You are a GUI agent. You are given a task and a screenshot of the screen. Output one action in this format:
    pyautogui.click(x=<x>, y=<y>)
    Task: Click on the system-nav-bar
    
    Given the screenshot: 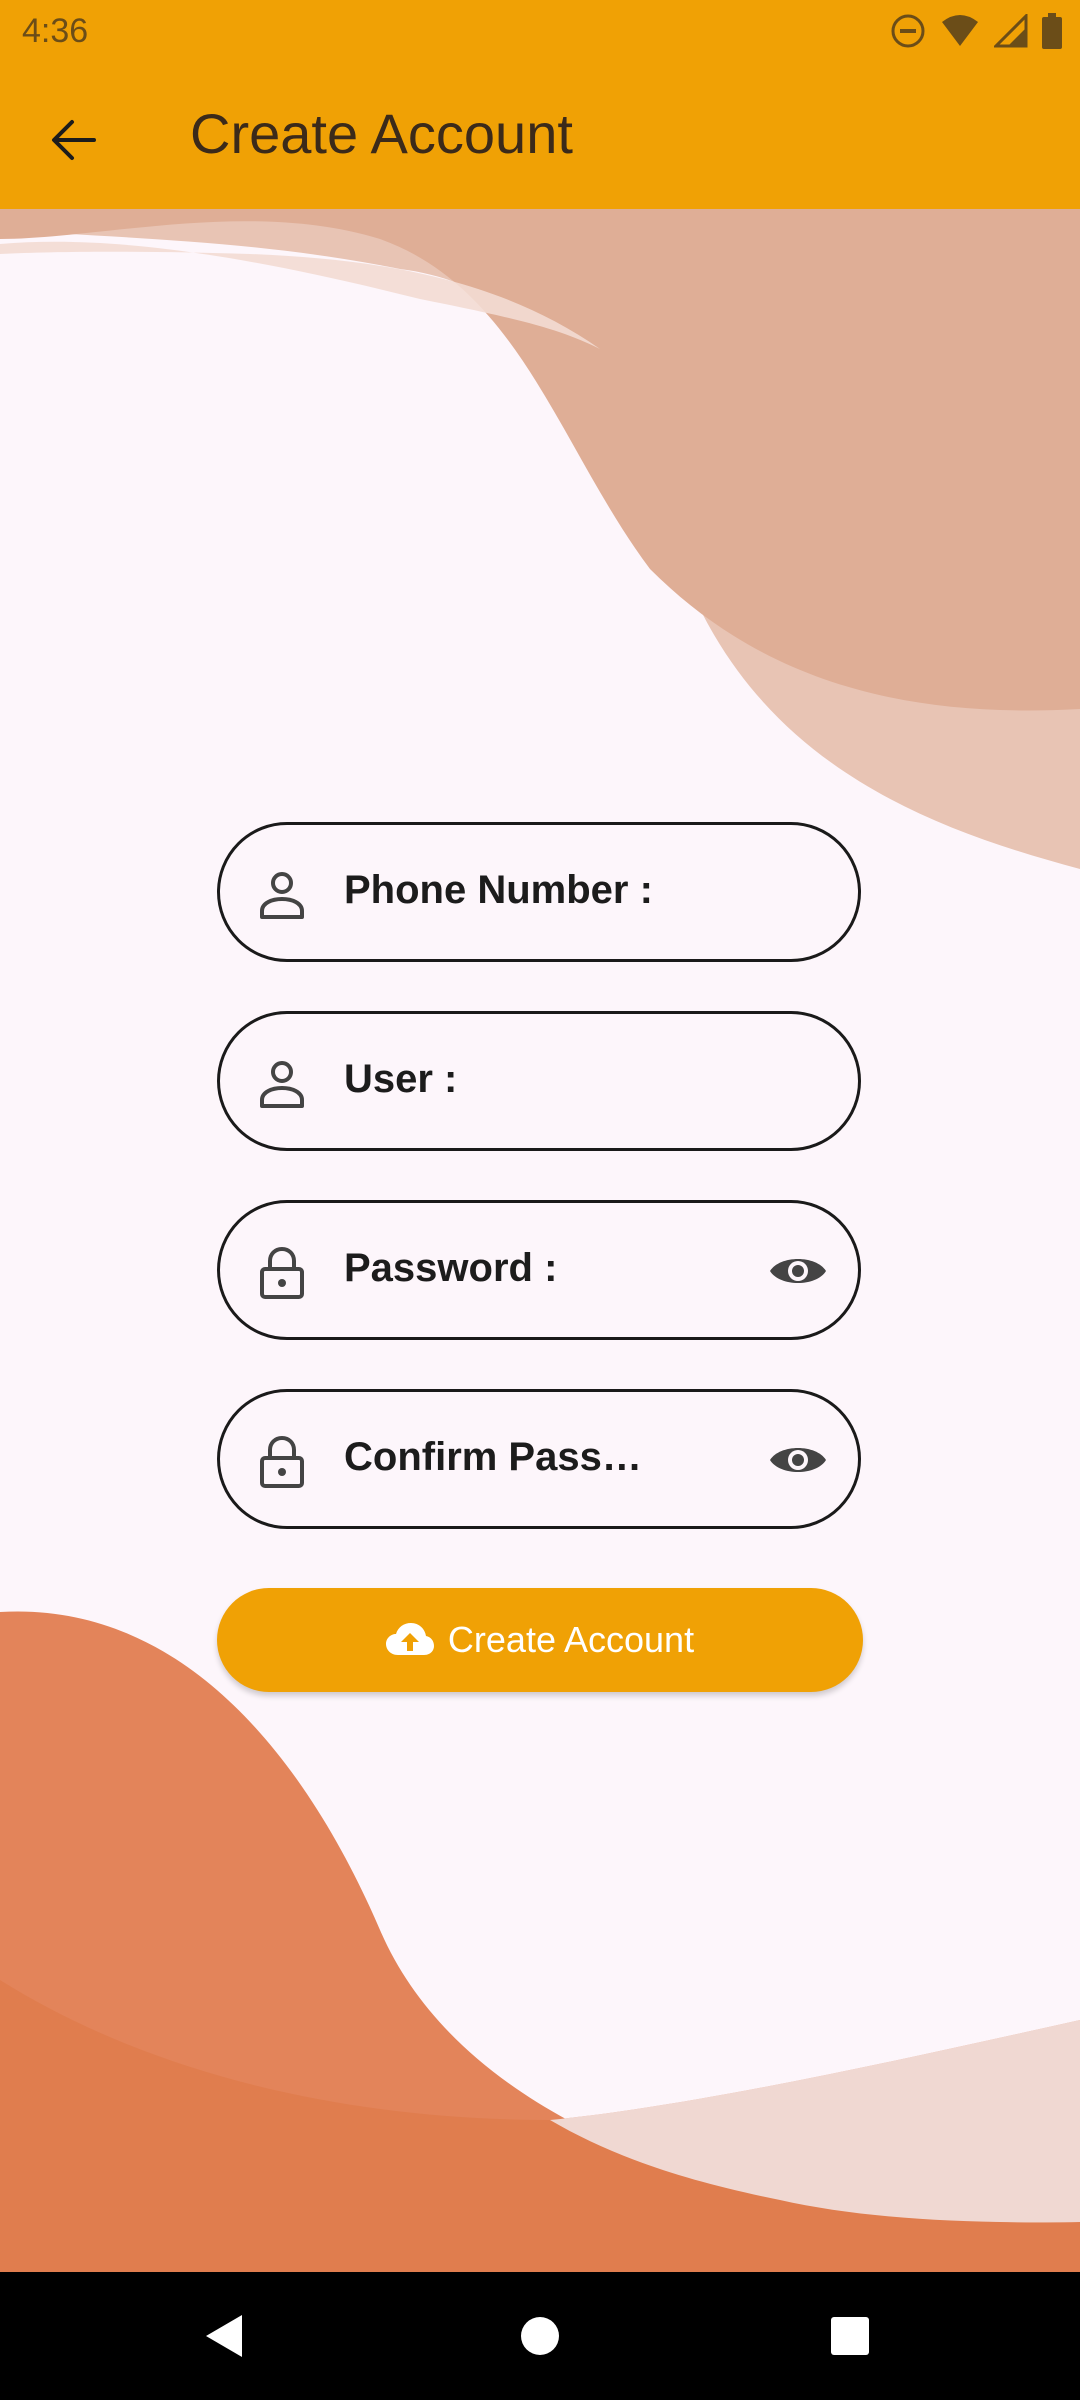 What is the action you would take?
    pyautogui.click(x=540, y=2336)
    